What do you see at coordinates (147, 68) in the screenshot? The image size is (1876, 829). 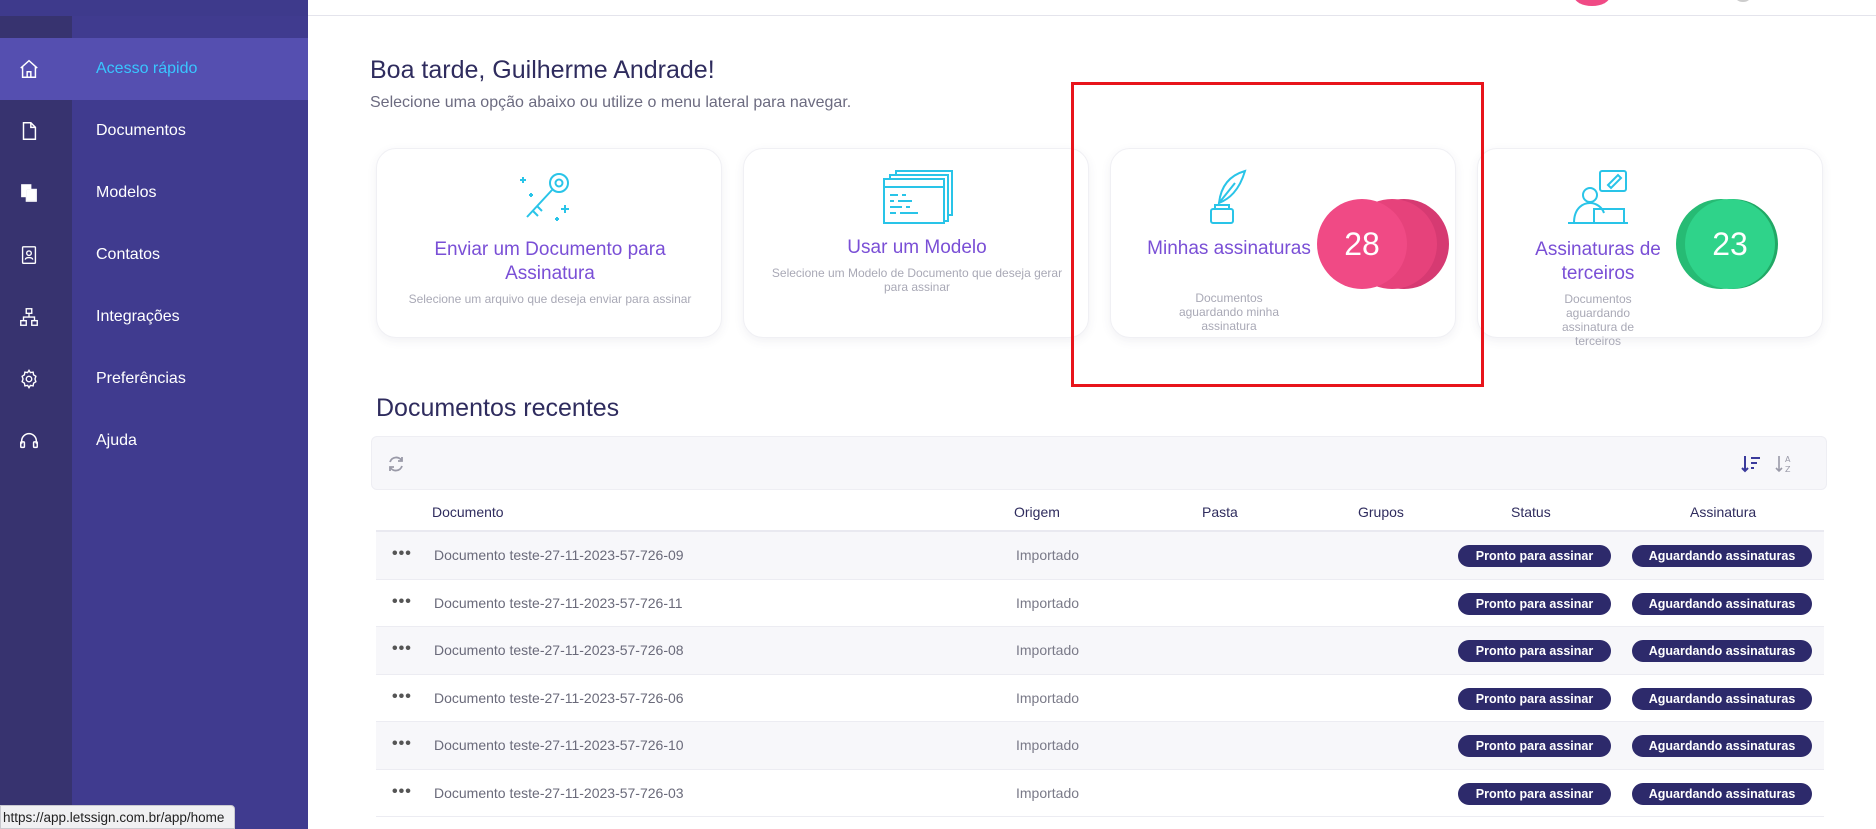 I see `sidebar-item-label: Acesso rápido` at bounding box center [147, 68].